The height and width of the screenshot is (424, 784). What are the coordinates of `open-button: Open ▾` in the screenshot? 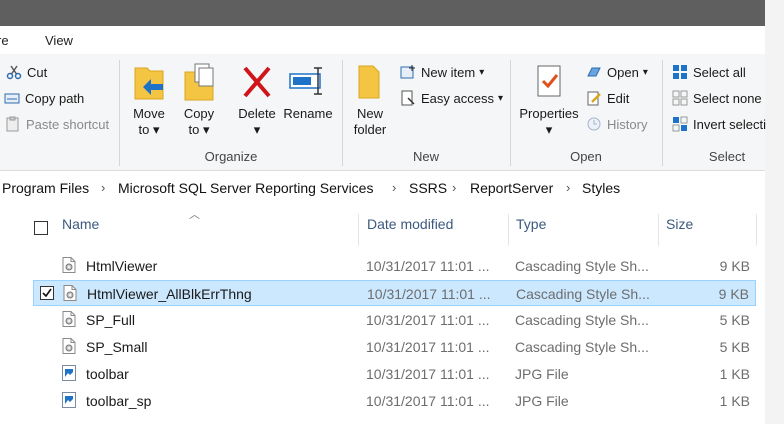 It's located at (617, 72).